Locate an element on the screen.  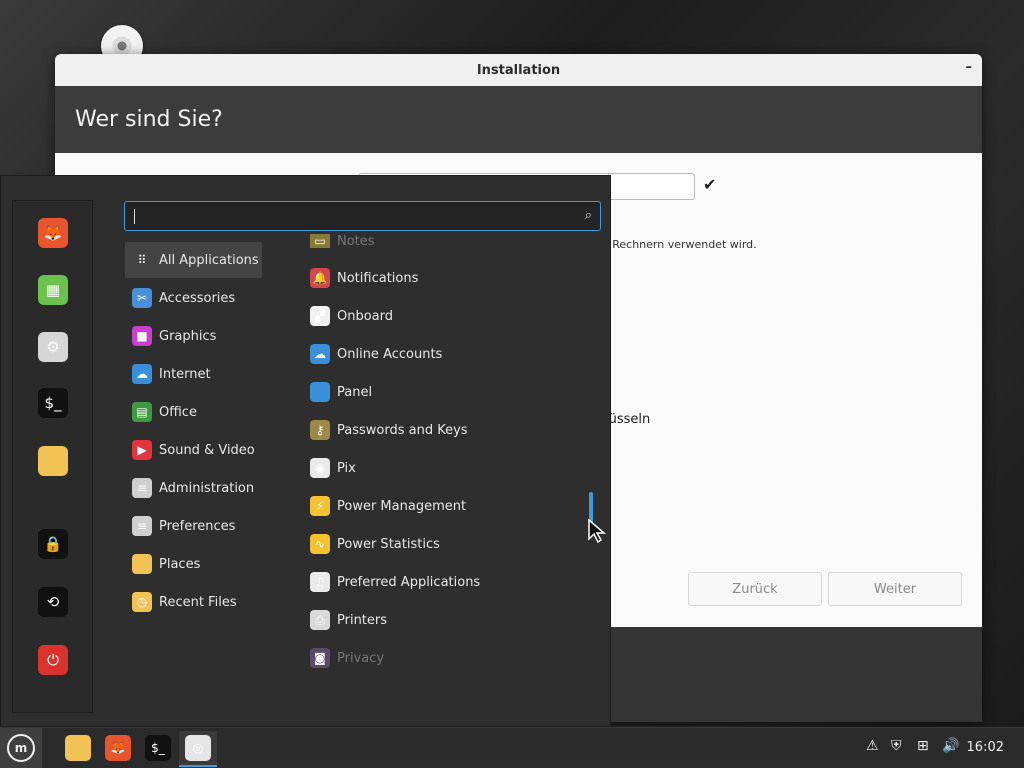
installer-task-icon: ◎ is located at coordinates (198, 749).